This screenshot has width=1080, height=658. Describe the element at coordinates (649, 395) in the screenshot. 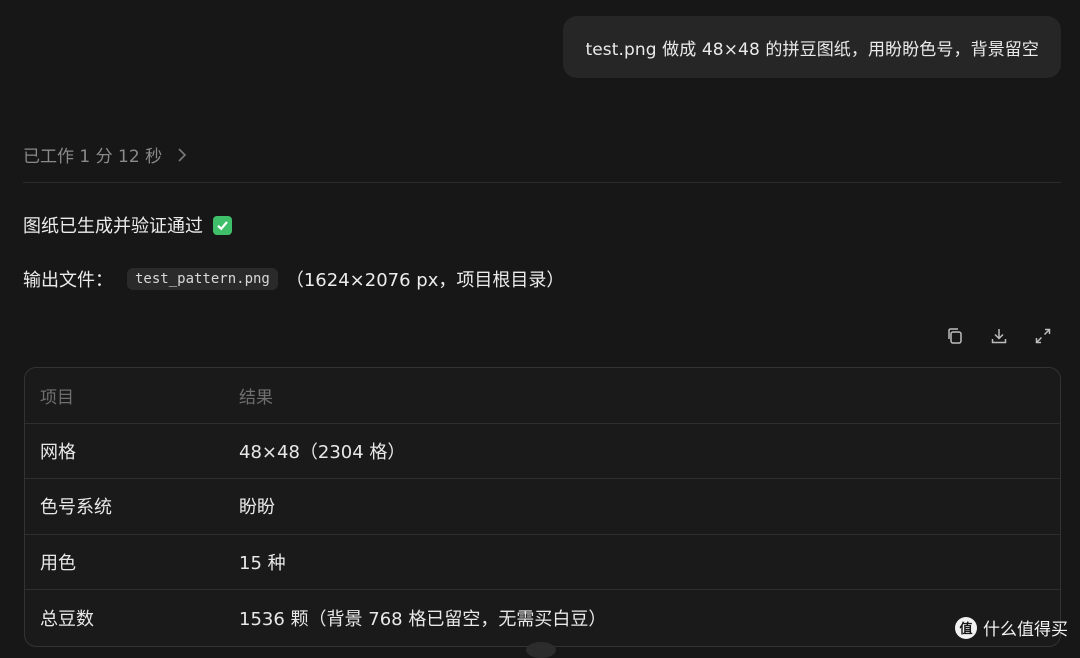

I see `table-header-result: 结果` at that location.